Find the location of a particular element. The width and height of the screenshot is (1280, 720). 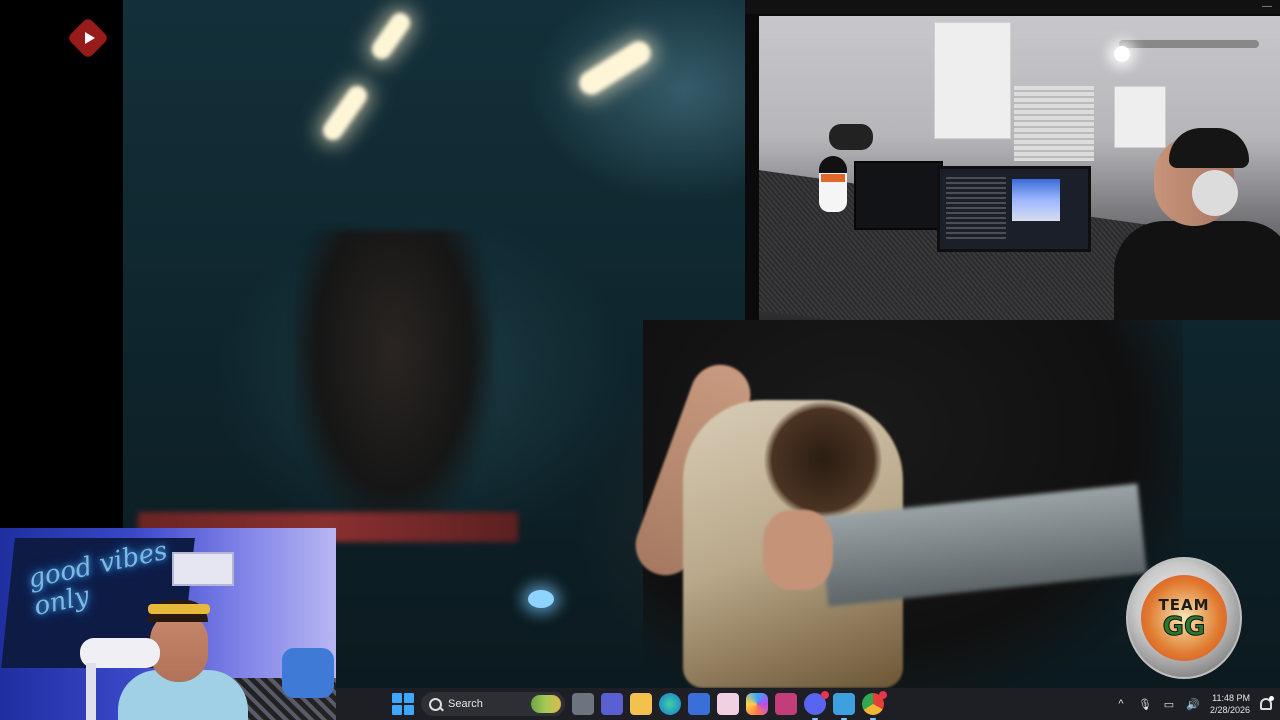

notepad-icon is located at coordinates (844, 706).